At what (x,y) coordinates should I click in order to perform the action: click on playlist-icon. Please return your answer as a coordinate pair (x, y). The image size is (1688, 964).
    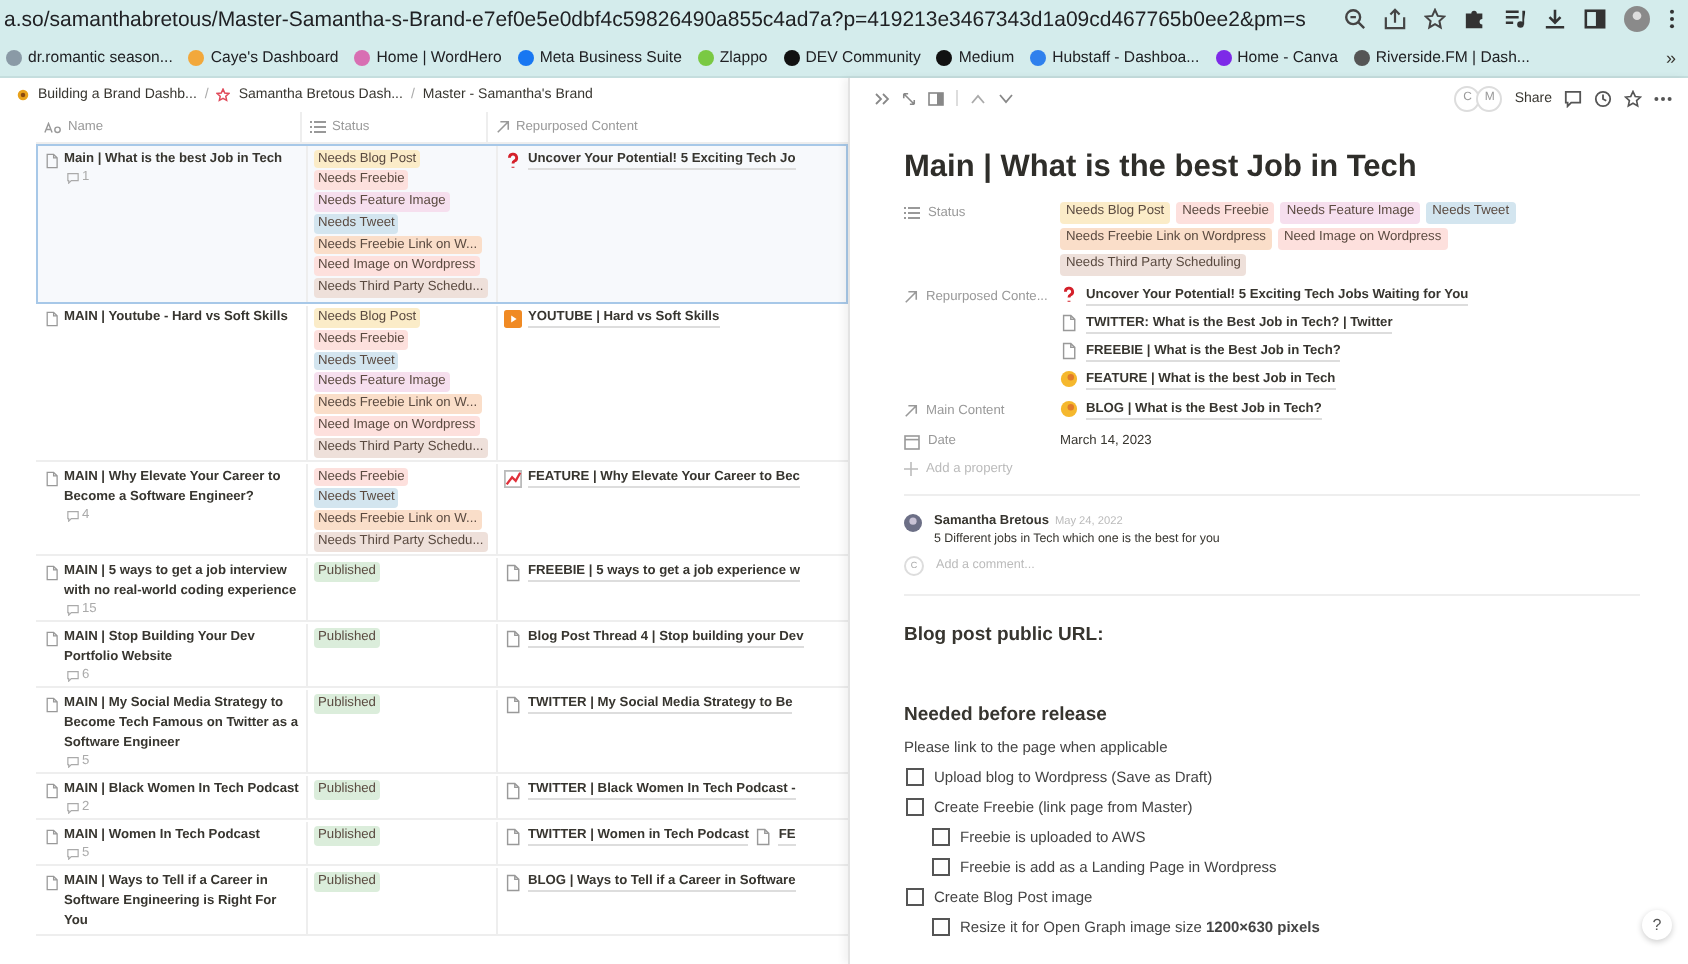
    Looking at the image, I should click on (1515, 19).